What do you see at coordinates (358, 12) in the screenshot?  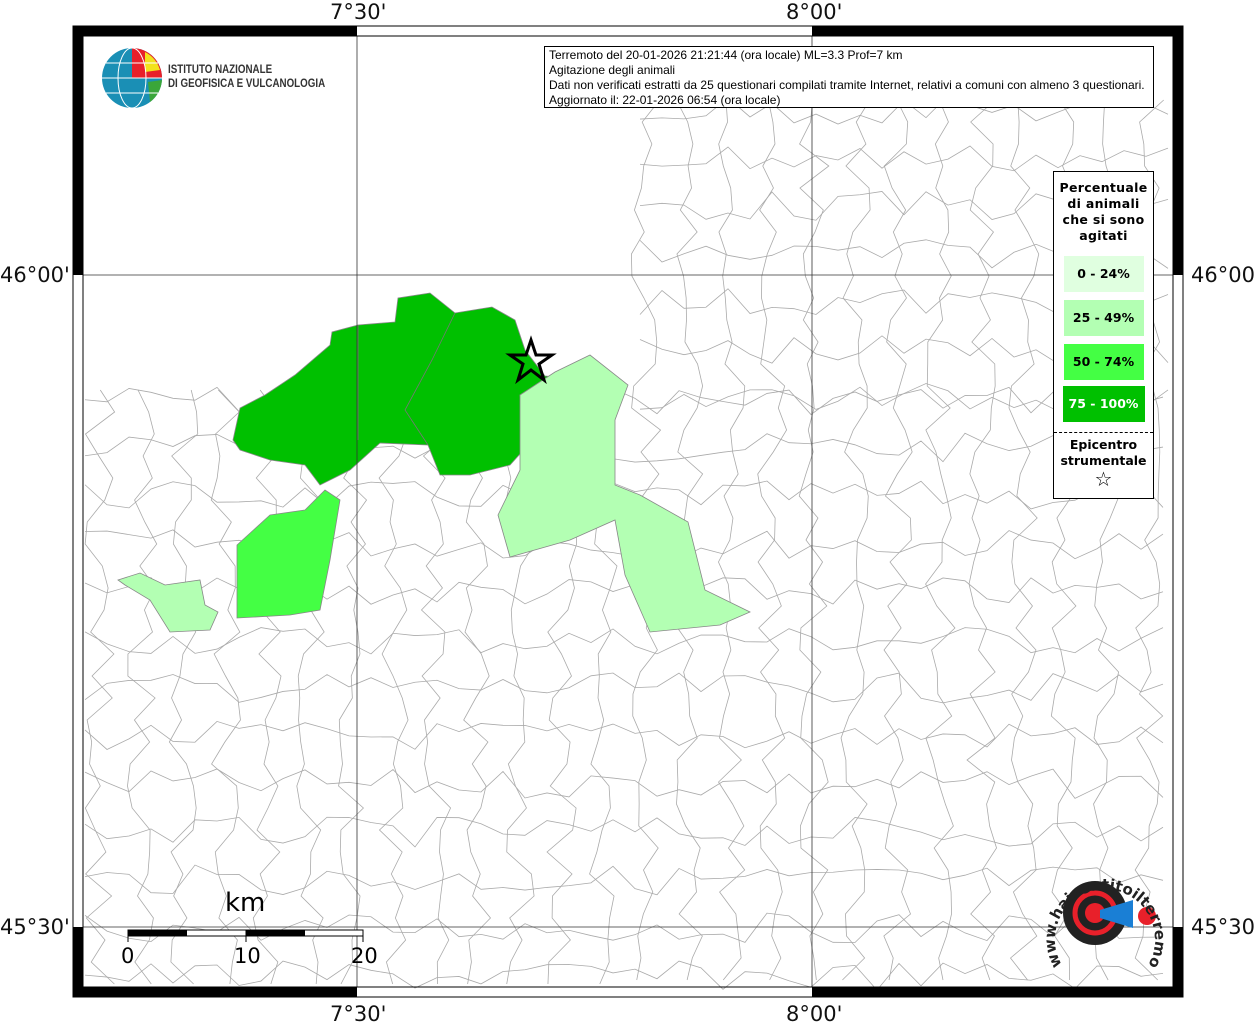 I see `lon-tick-top-1: 7°30'` at bounding box center [358, 12].